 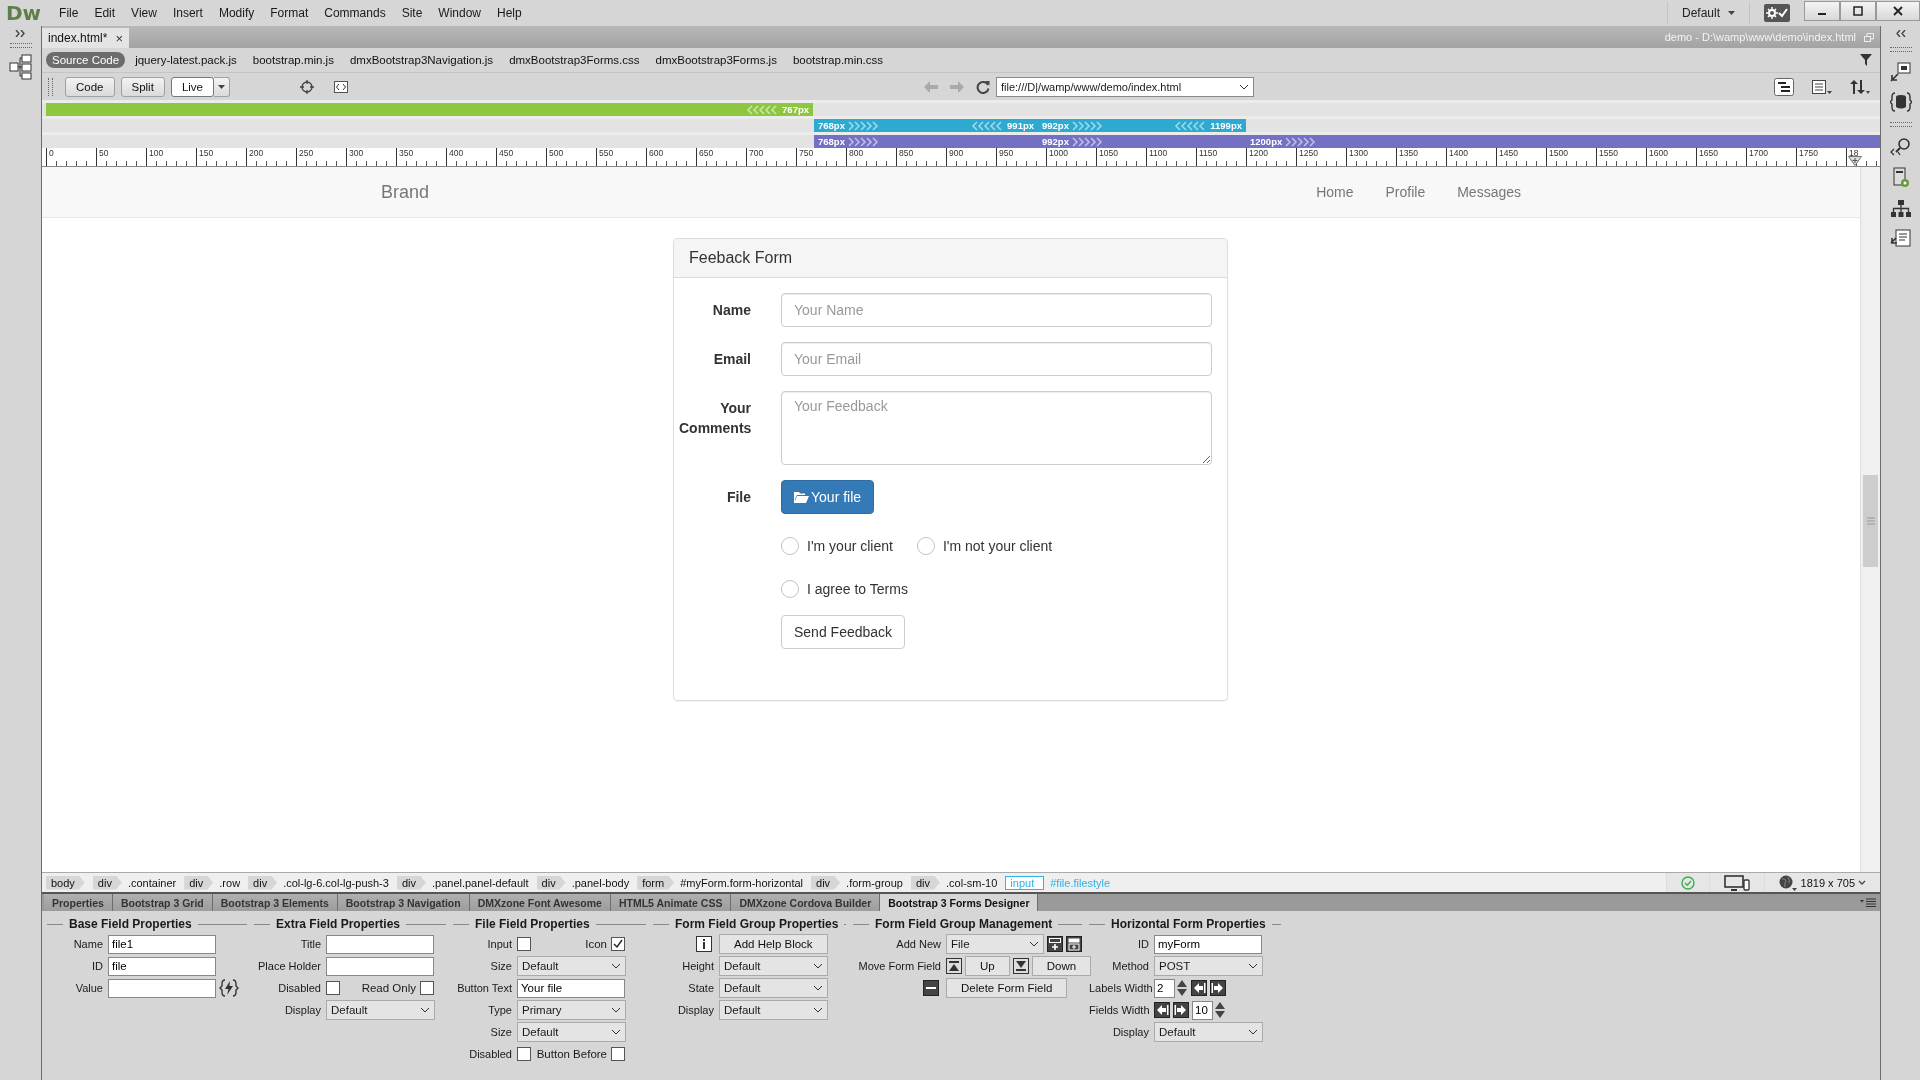 I want to click on related-file: bootstrap.min.js, so click(x=293, y=60).